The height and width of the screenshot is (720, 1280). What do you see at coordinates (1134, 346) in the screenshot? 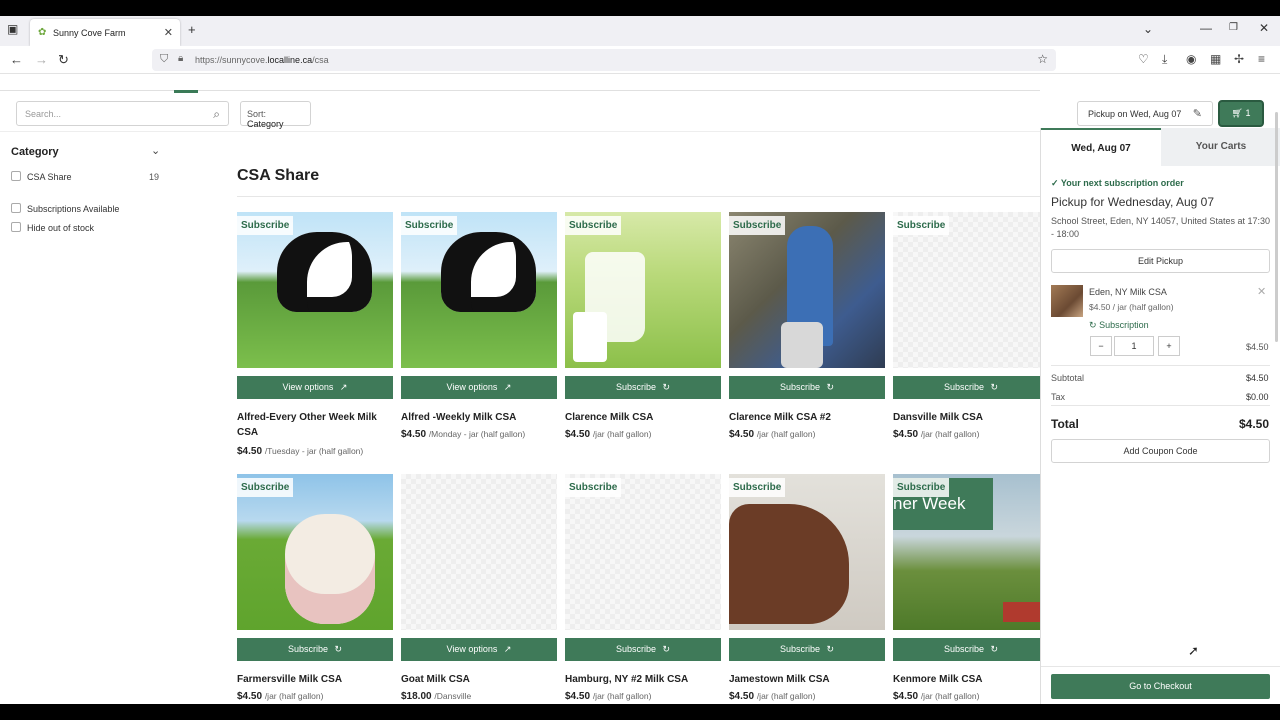
I see `quantity-input: 1` at bounding box center [1134, 346].